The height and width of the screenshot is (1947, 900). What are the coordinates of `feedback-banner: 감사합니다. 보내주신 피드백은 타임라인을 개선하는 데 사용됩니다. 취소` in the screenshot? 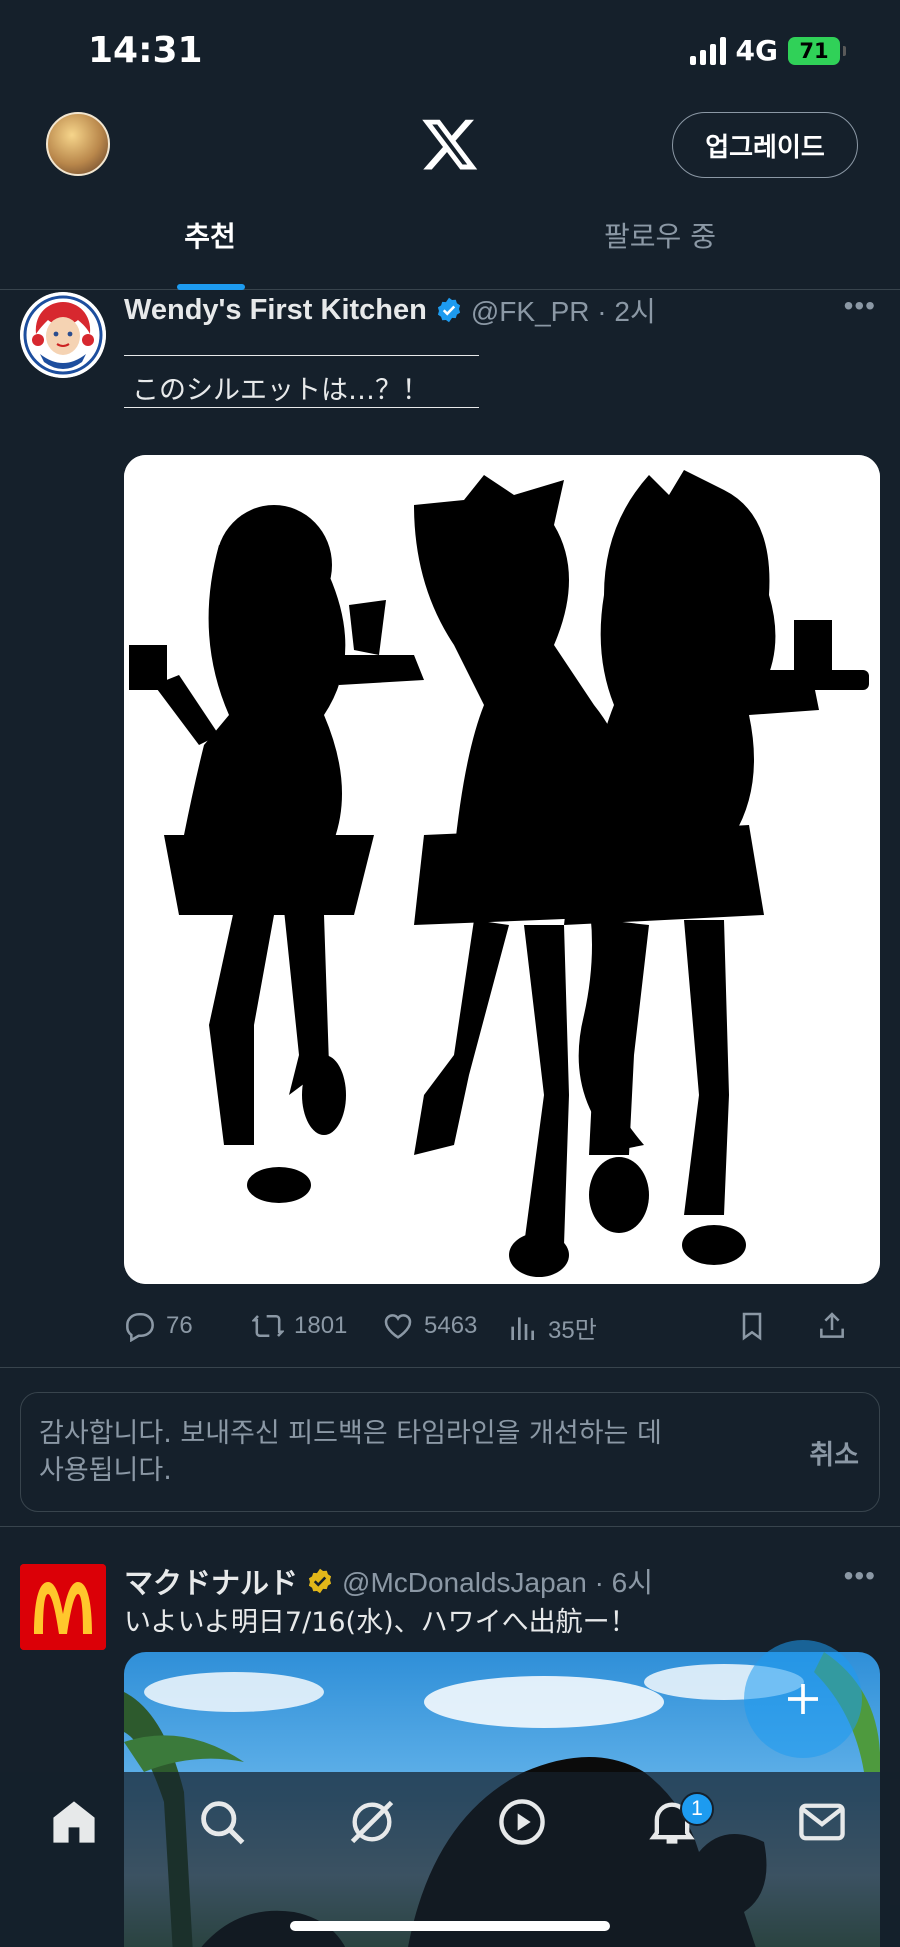 It's located at (450, 1452).